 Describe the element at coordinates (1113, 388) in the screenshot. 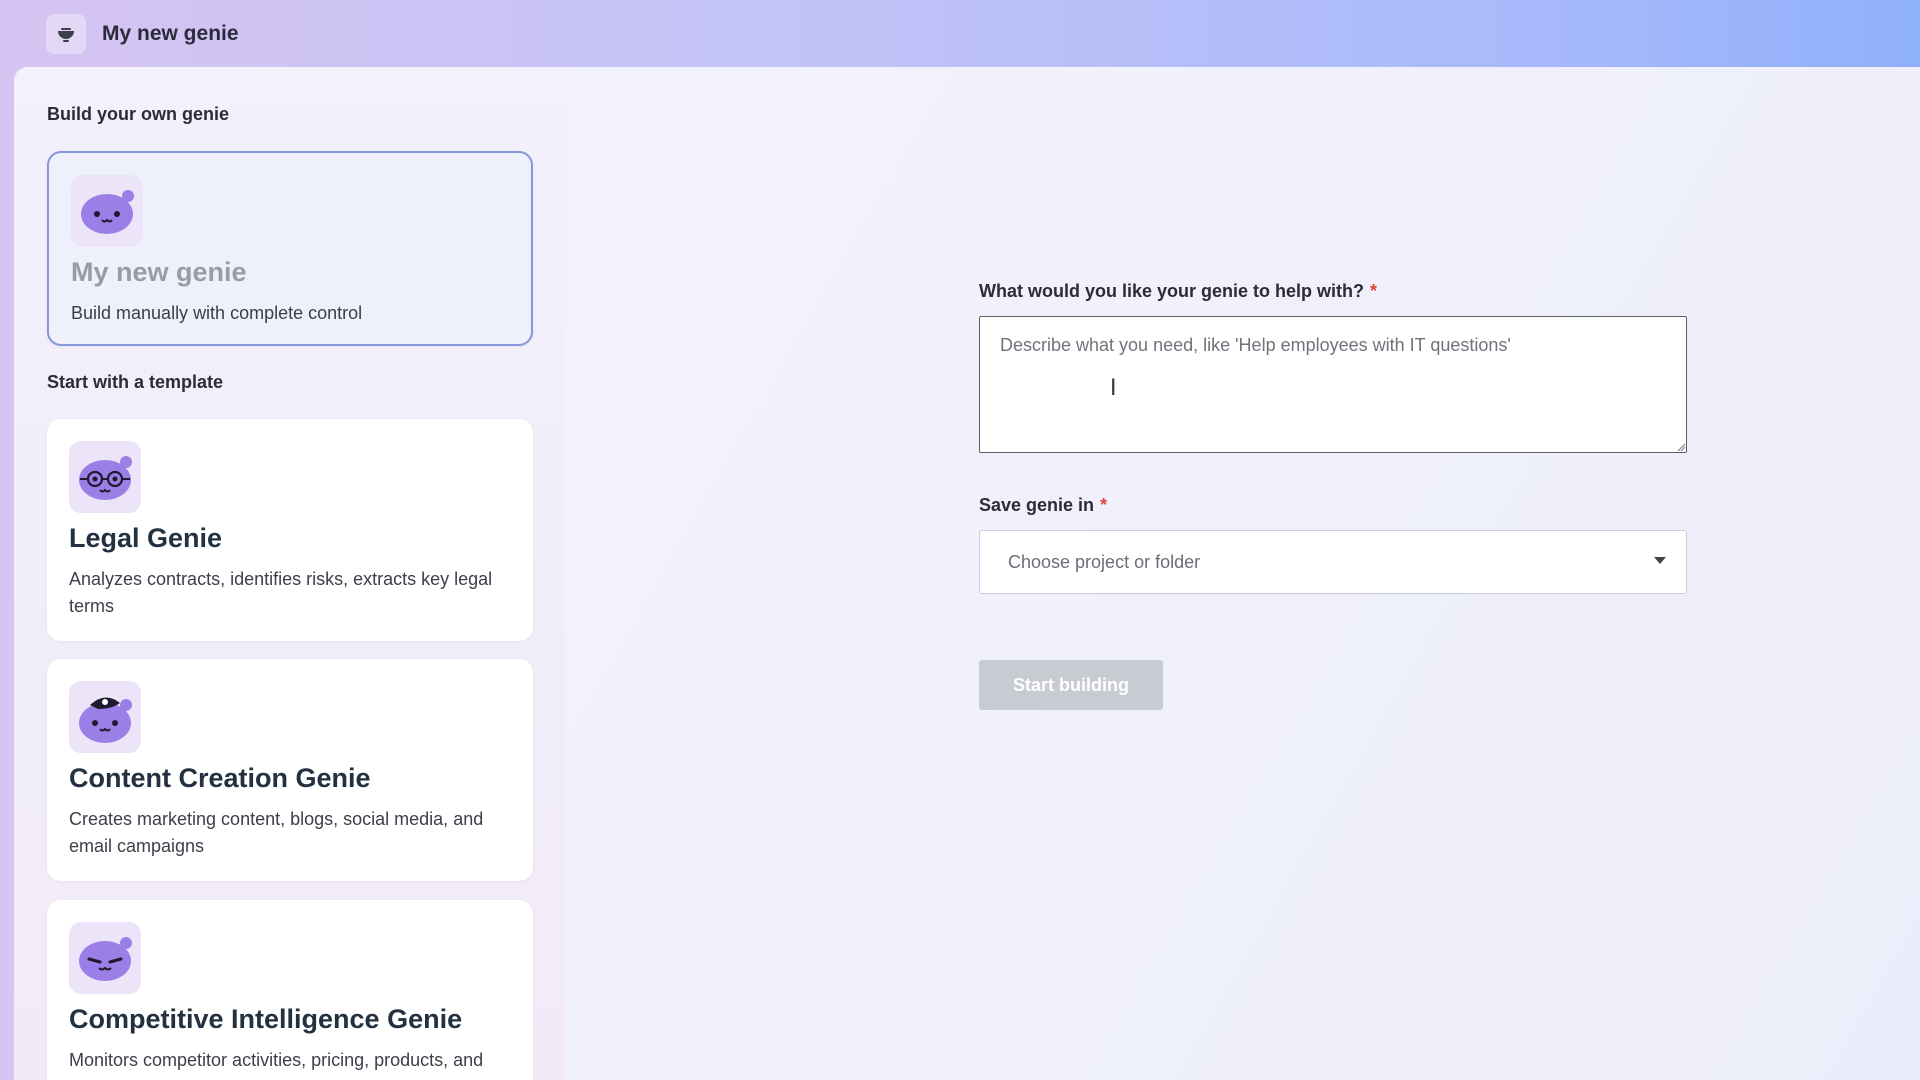

I see `text-cursor-icon: I` at that location.